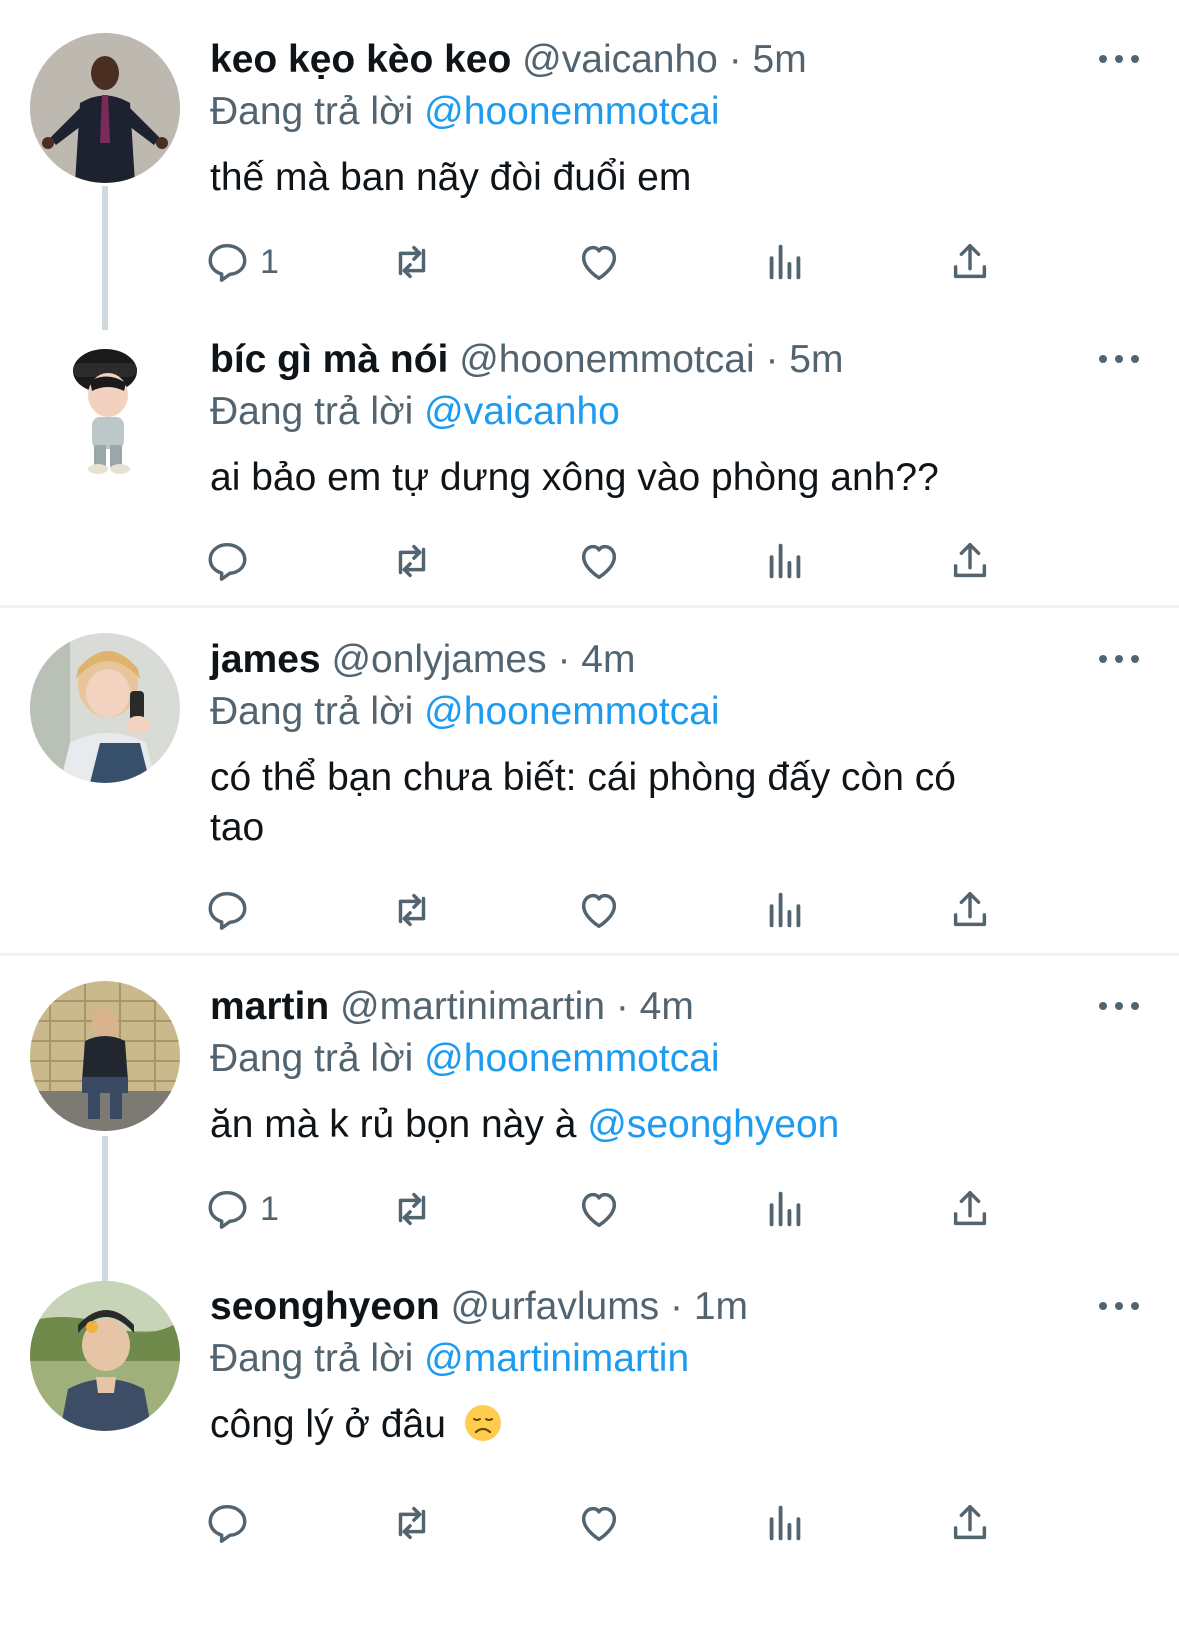 Image resolution: width=1179 pixels, height=1634 pixels. I want to click on timestamp: · 1m, so click(709, 1306).